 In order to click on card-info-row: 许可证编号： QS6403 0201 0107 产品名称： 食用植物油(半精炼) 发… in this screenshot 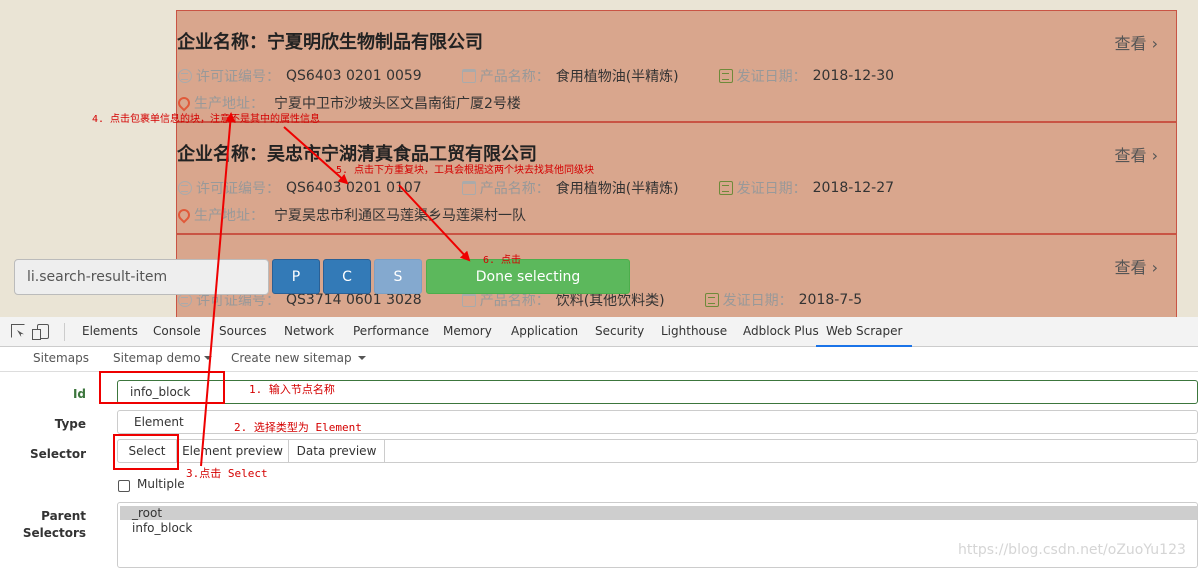, I will do `click(536, 188)`.